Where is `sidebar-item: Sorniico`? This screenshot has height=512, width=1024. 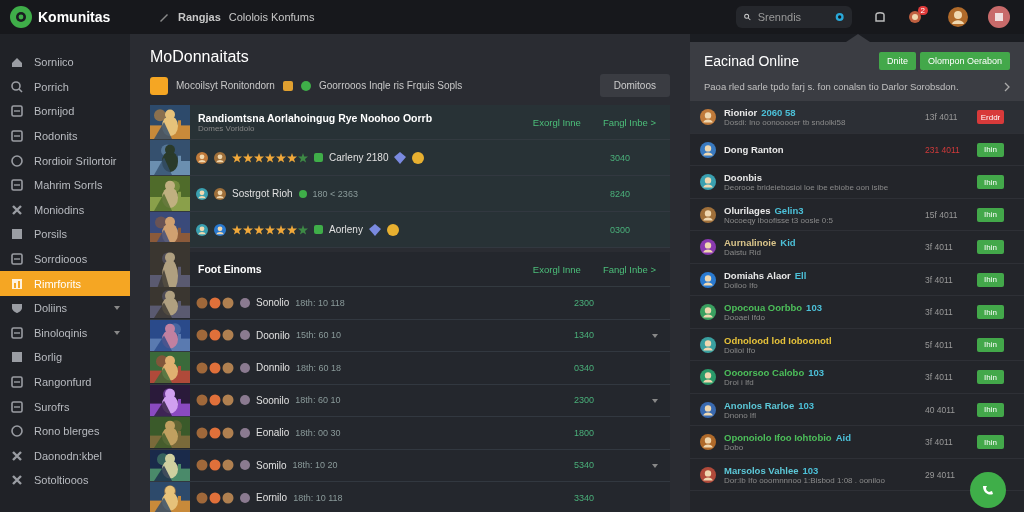 sidebar-item: Sorniico is located at coordinates (65, 62).